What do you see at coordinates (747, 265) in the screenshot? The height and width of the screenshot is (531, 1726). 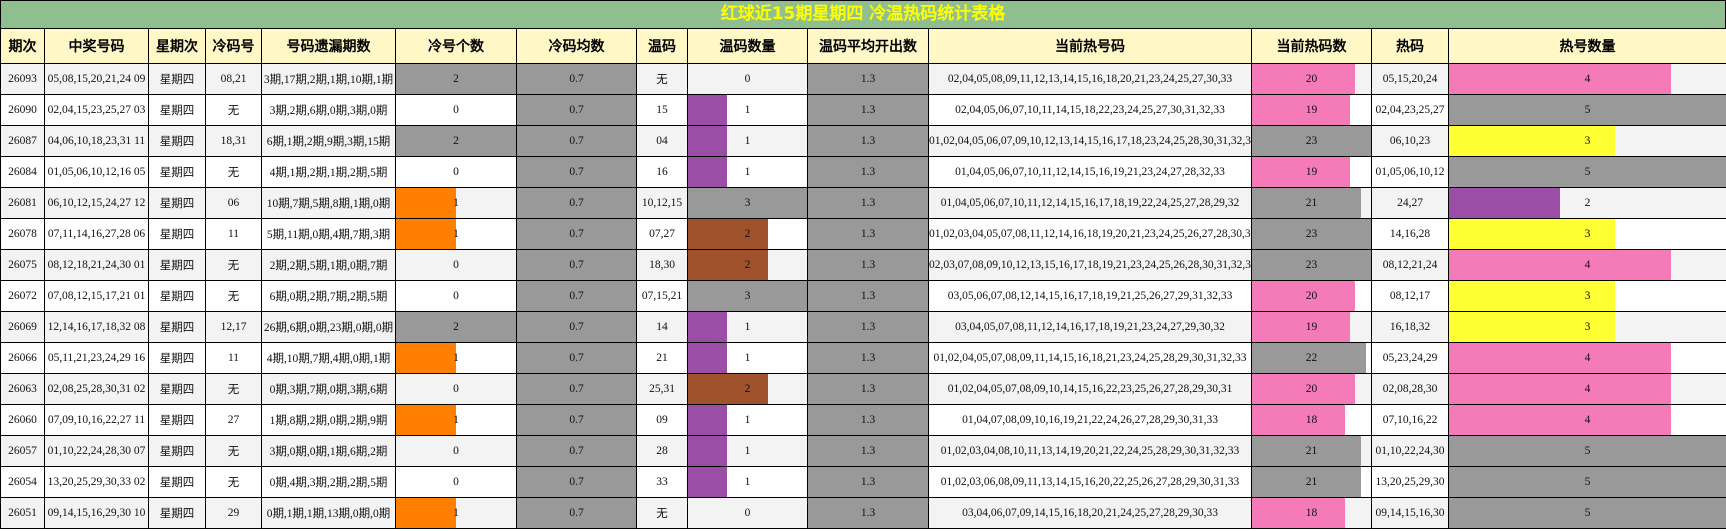 I see `cell-warm-count: 2` at bounding box center [747, 265].